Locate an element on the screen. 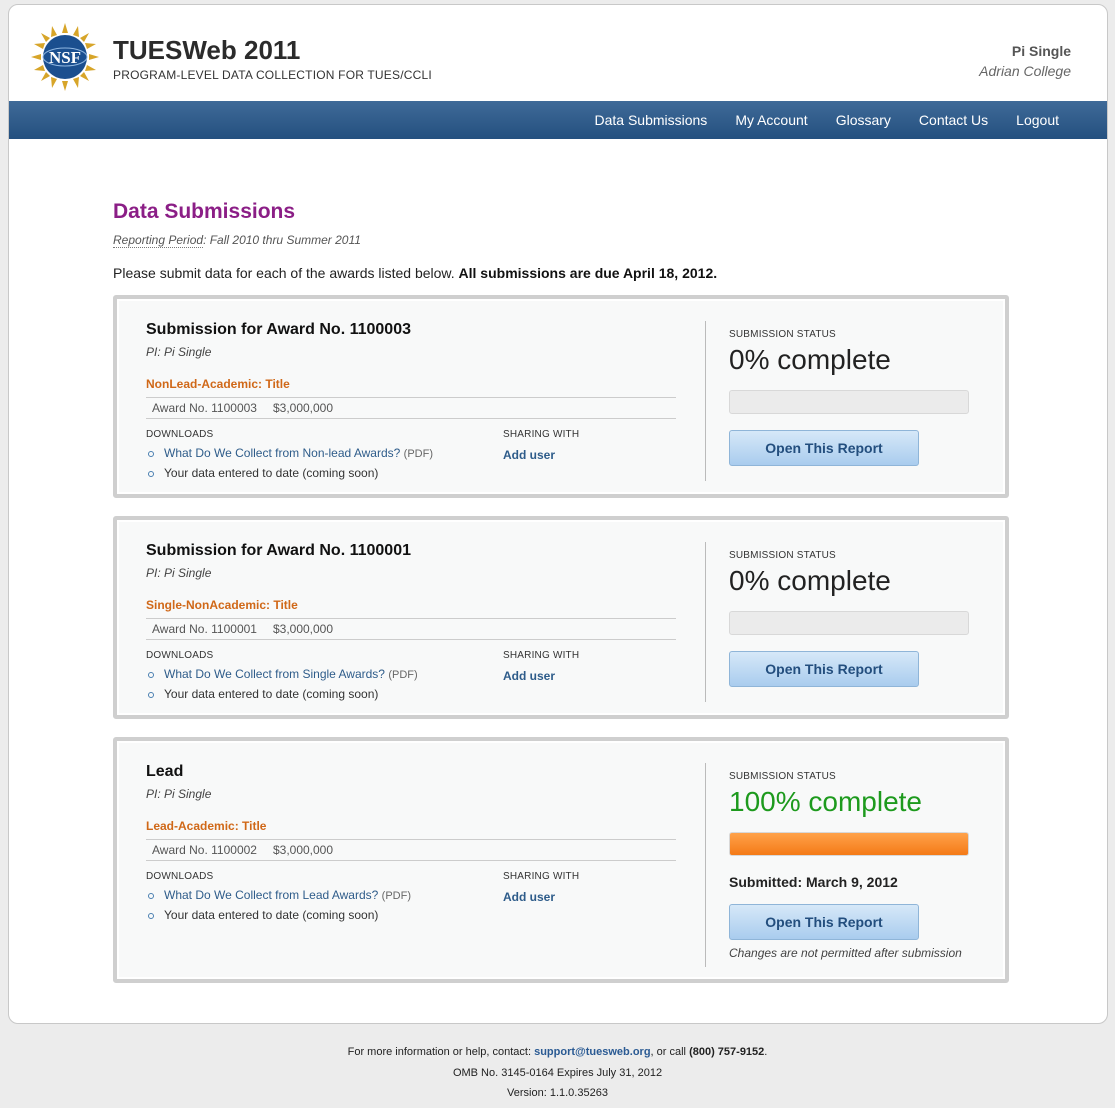  support-phone: (800) 757-9152 is located at coordinates (727, 1052).